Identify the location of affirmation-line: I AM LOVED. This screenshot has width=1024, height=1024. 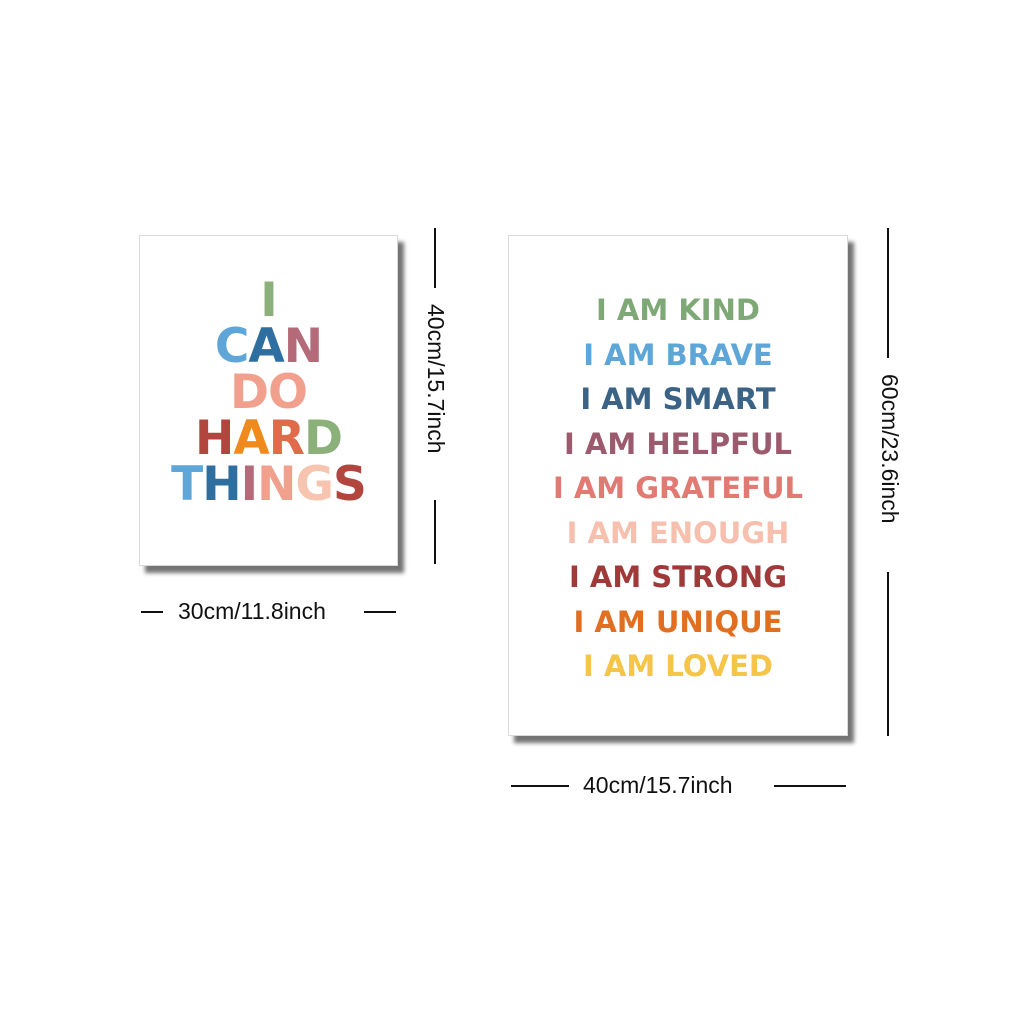
(678, 666).